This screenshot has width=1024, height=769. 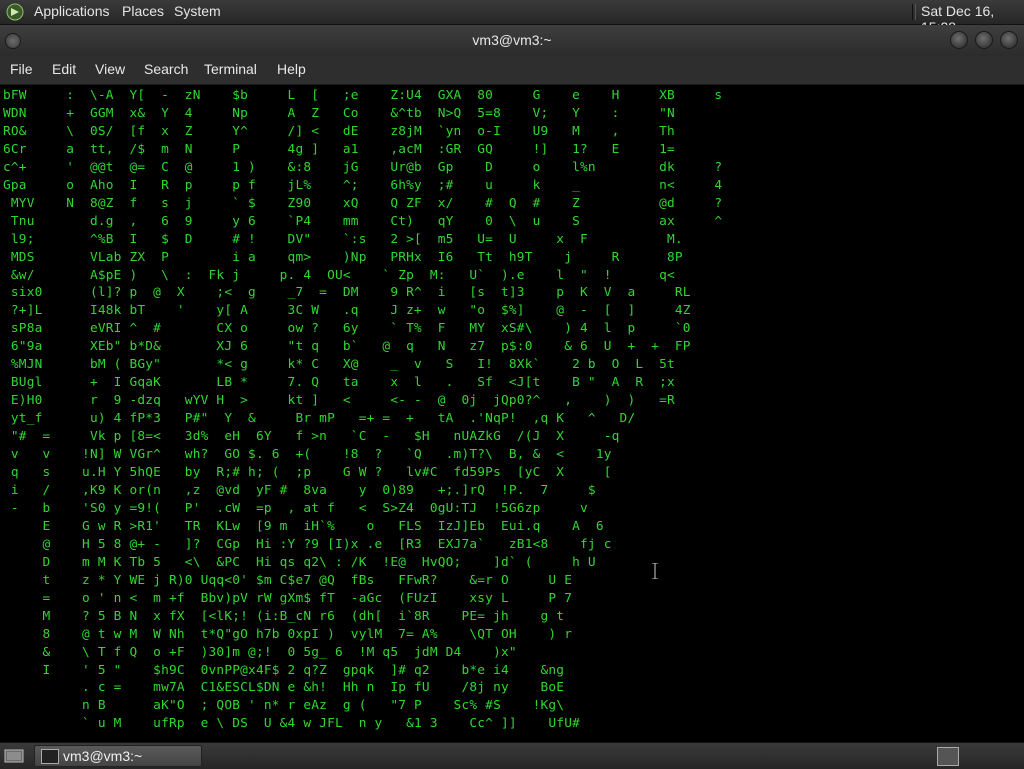 I want to click on workspace-switcher, so click(x=948, y=756).